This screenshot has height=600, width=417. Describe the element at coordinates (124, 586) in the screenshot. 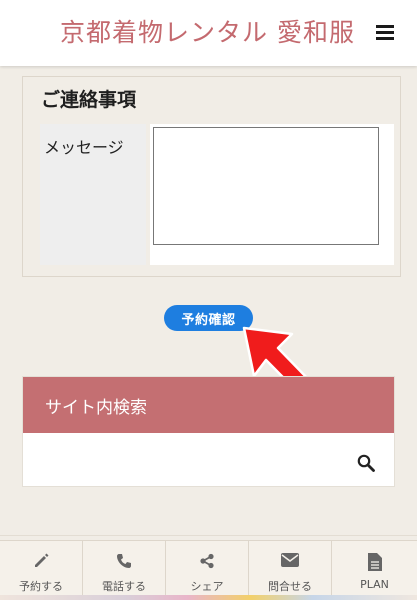

I see `nav-label: 電話する` at that location.